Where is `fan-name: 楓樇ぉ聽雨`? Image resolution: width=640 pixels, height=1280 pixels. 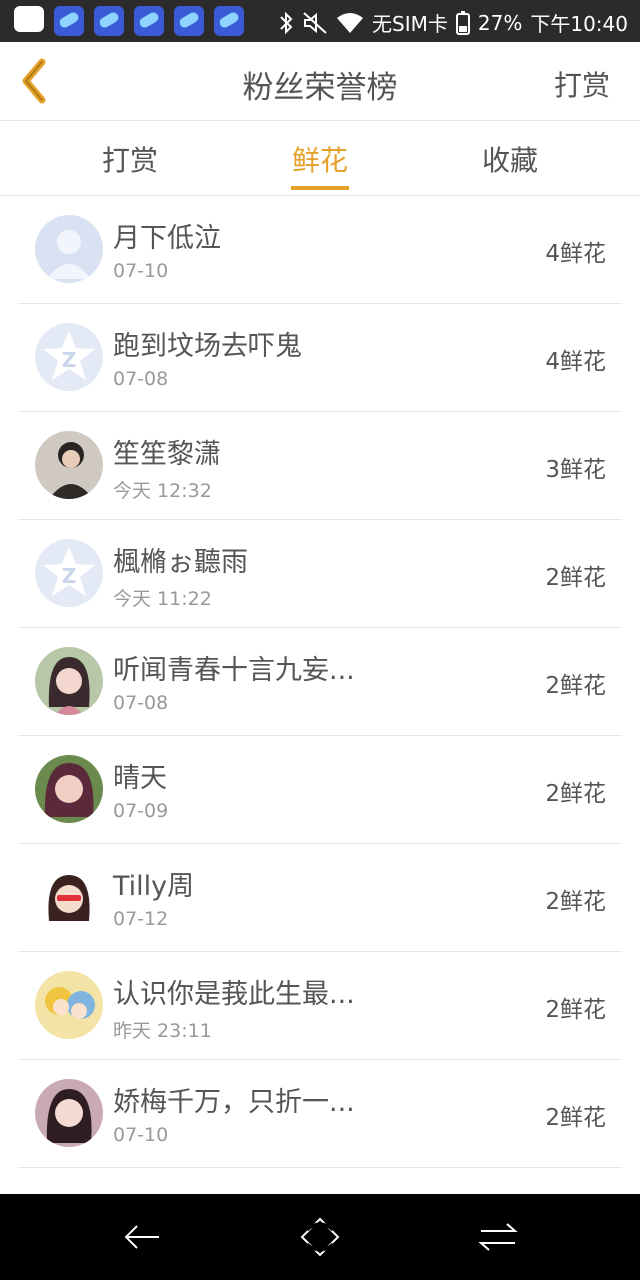
fan-name: 楓樇ぉ聽雨 is located at coordinates (180, 562).